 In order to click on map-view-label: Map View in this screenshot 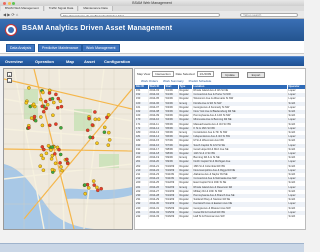, I will do `click(144, 74)`.